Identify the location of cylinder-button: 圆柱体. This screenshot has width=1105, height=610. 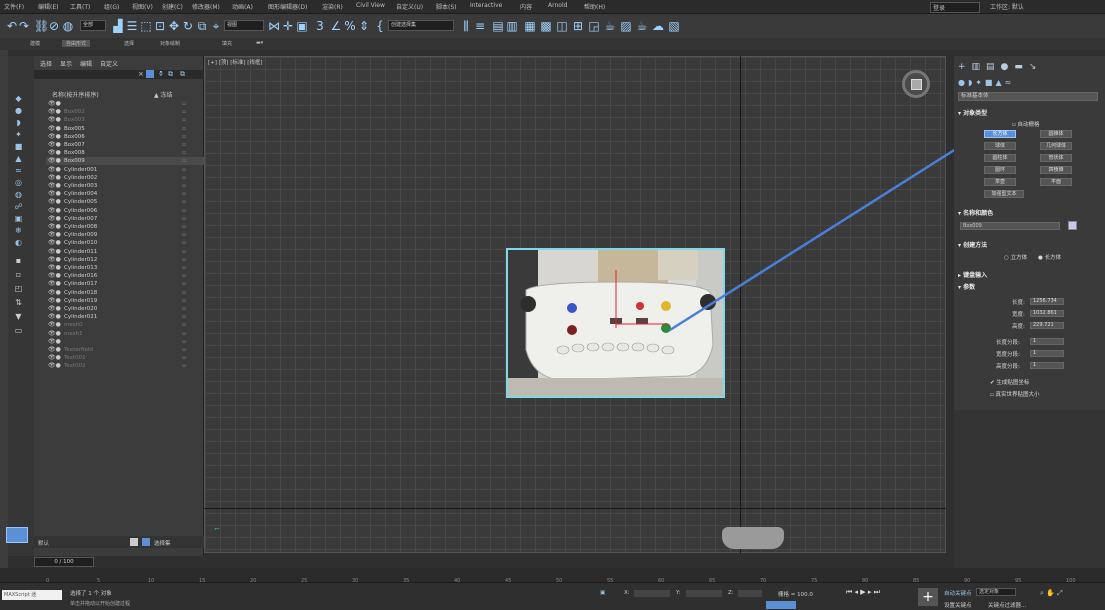
(1000, 158).